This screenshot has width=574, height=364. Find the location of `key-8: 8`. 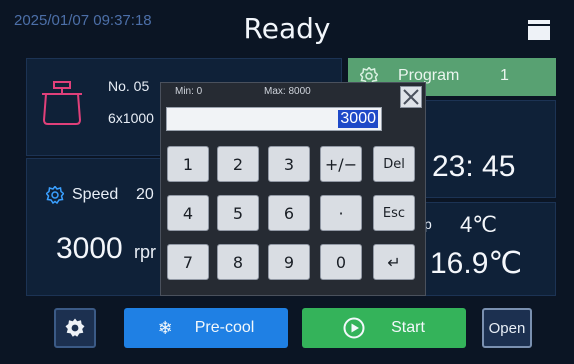

key-8: 8 is located at coordinates (238, 262).